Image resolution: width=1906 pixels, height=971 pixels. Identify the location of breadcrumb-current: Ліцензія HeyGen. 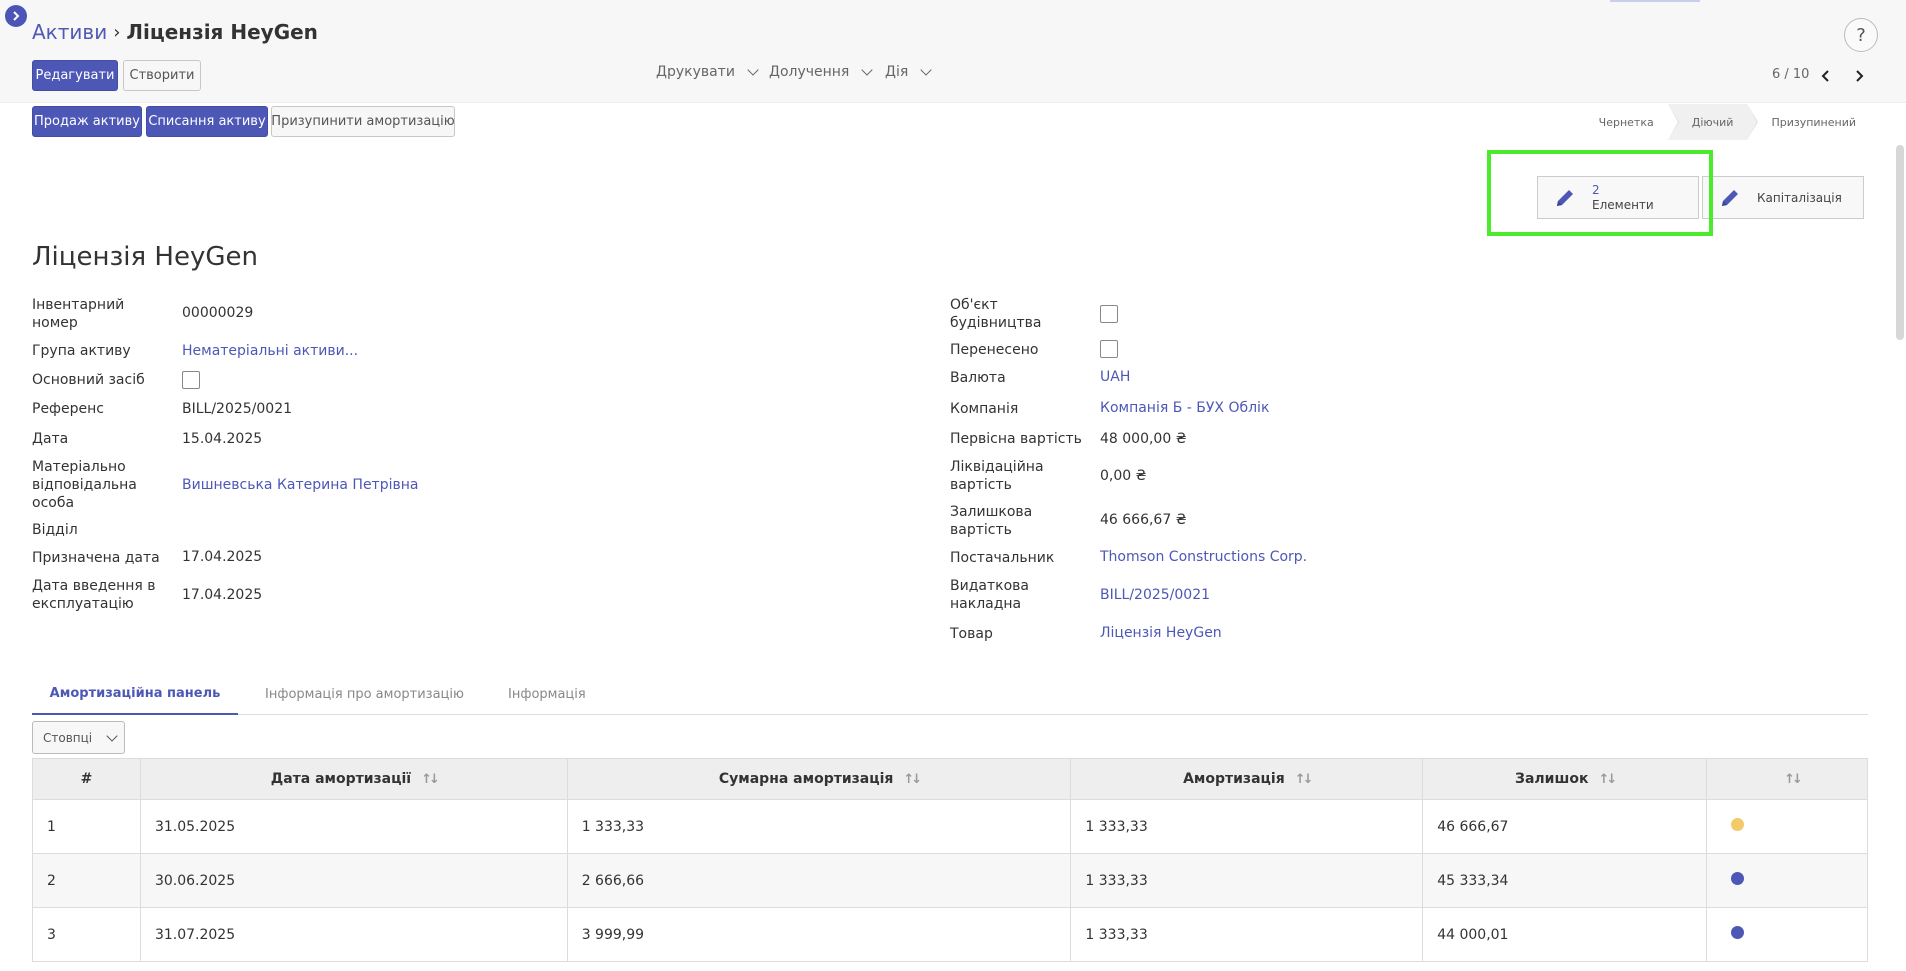
(222, 32).